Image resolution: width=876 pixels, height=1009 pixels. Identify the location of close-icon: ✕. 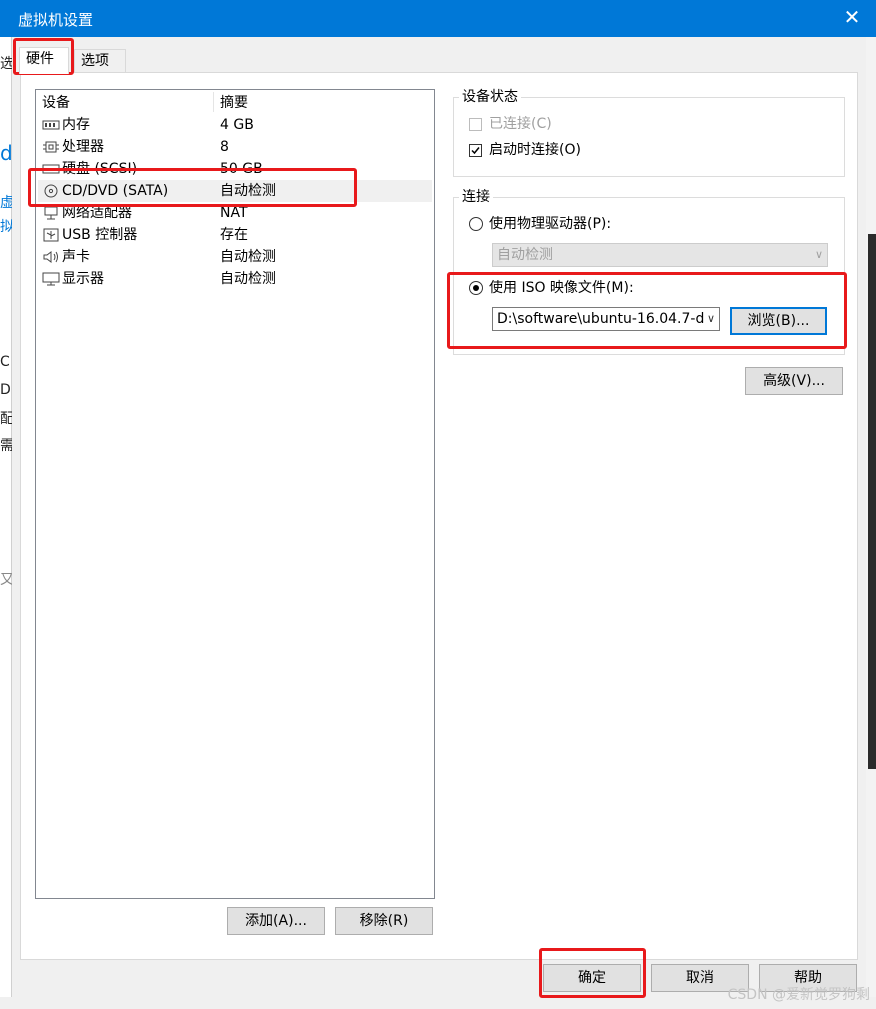
(852, 17).